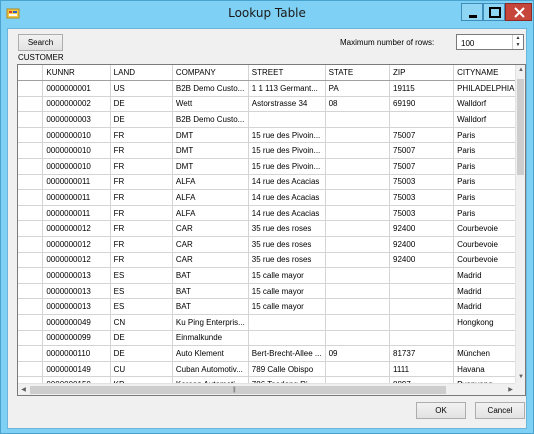  What do you see at coordinates (422, 151) in the screenshot?
I see `cell-zip: 75007` at bounding box center [422, 151].